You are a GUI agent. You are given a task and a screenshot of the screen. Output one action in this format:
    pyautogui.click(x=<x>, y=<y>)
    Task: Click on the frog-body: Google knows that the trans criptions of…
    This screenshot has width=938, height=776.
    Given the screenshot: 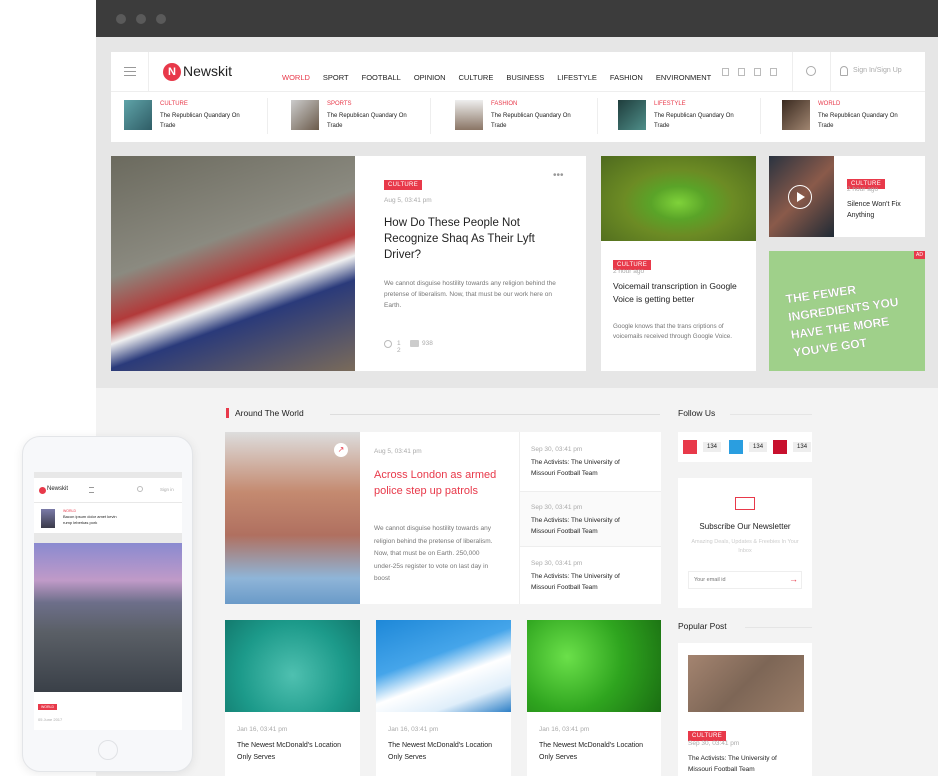 What is the action you would take?
    pyautogui.click(x=673, y=331)
    